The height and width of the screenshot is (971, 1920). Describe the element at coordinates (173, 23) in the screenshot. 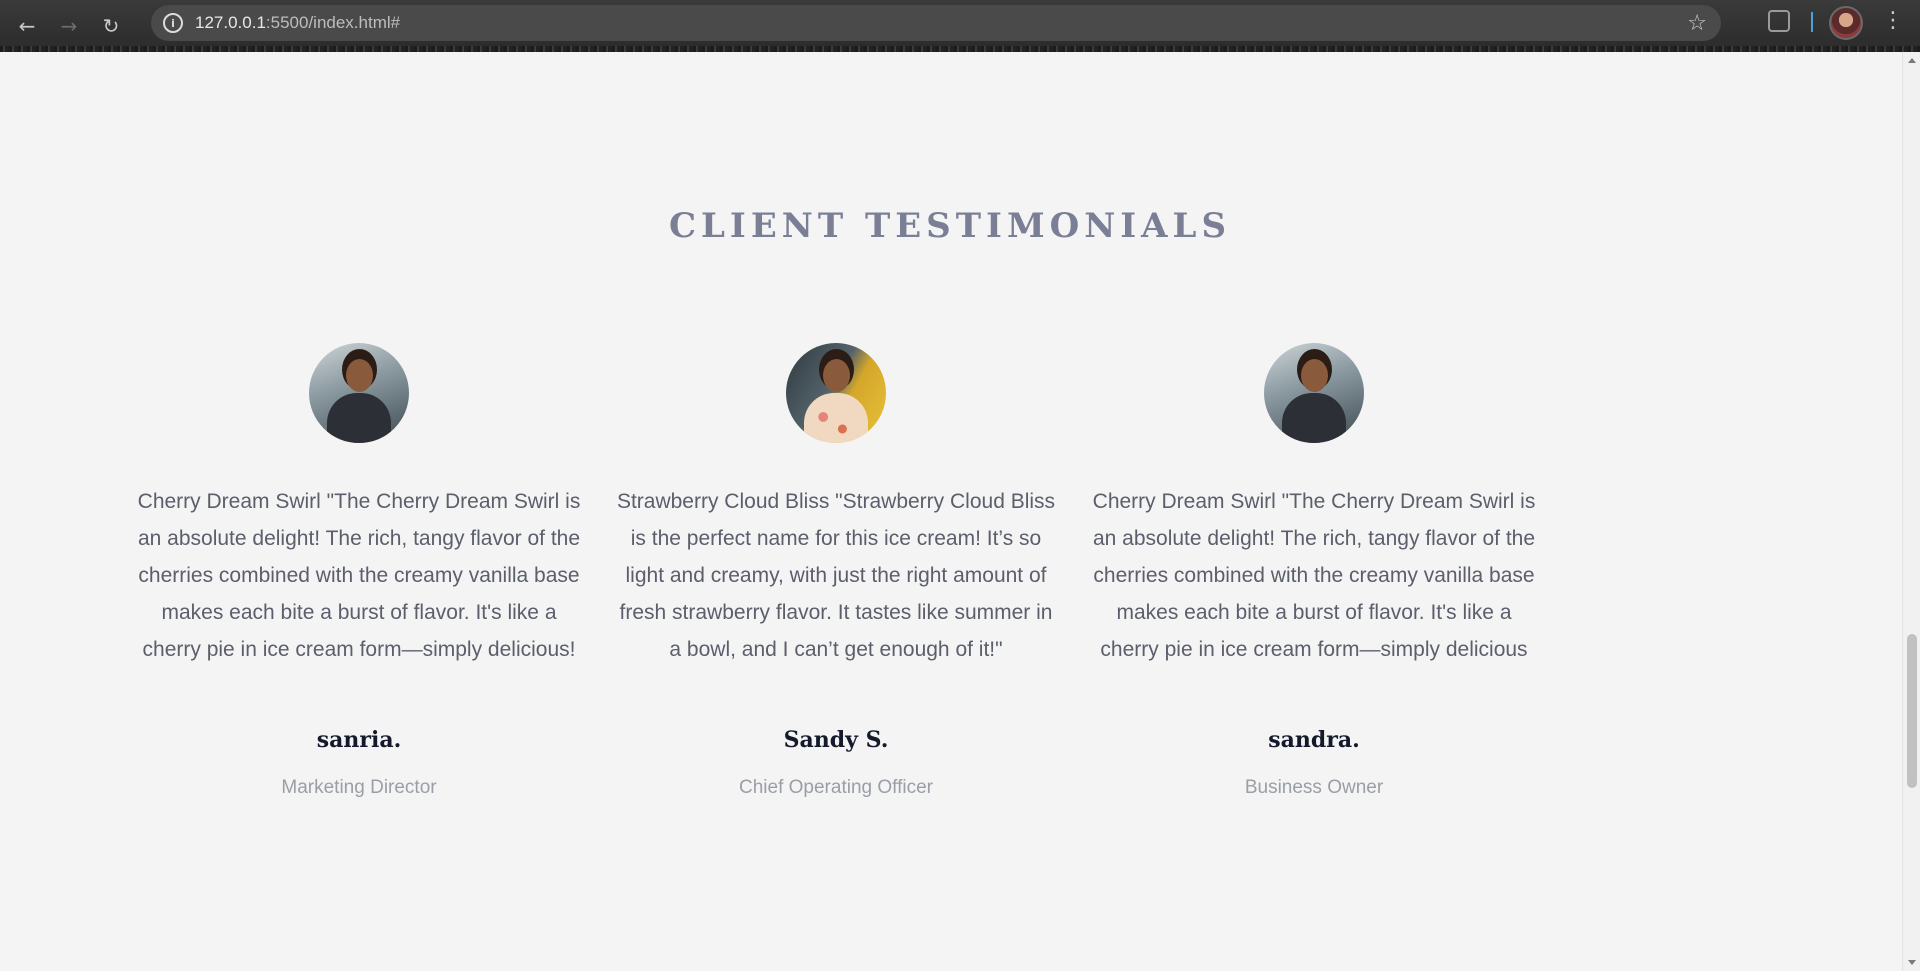

I see `site-info-icon: i` at that location.